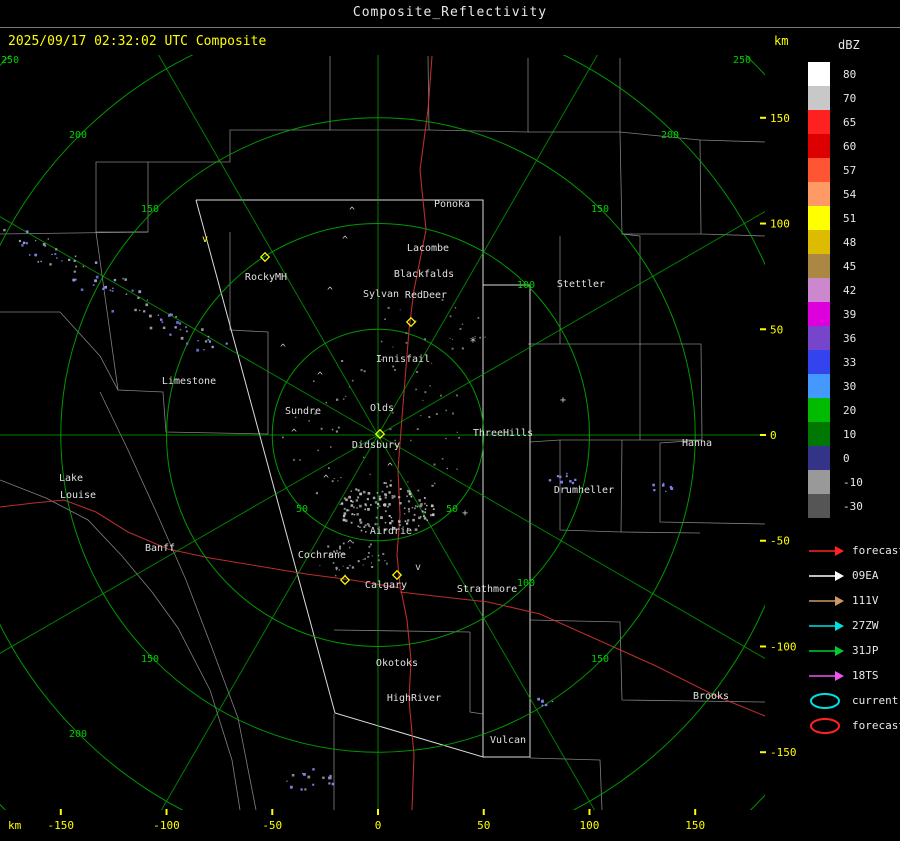 This screenshot has height=841, width=900. Describe the element at coordinates (376, 445) in the screenshot. I see `city-label: Didsbury` at that location.